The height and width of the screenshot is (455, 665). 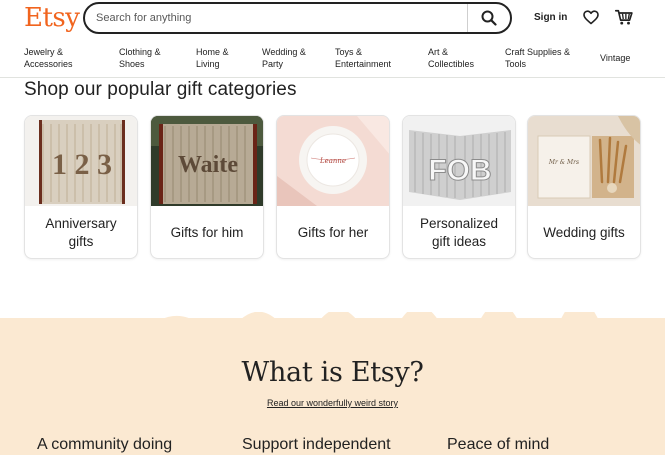 I want to click on heart-icon, so click(x=591, y=17).